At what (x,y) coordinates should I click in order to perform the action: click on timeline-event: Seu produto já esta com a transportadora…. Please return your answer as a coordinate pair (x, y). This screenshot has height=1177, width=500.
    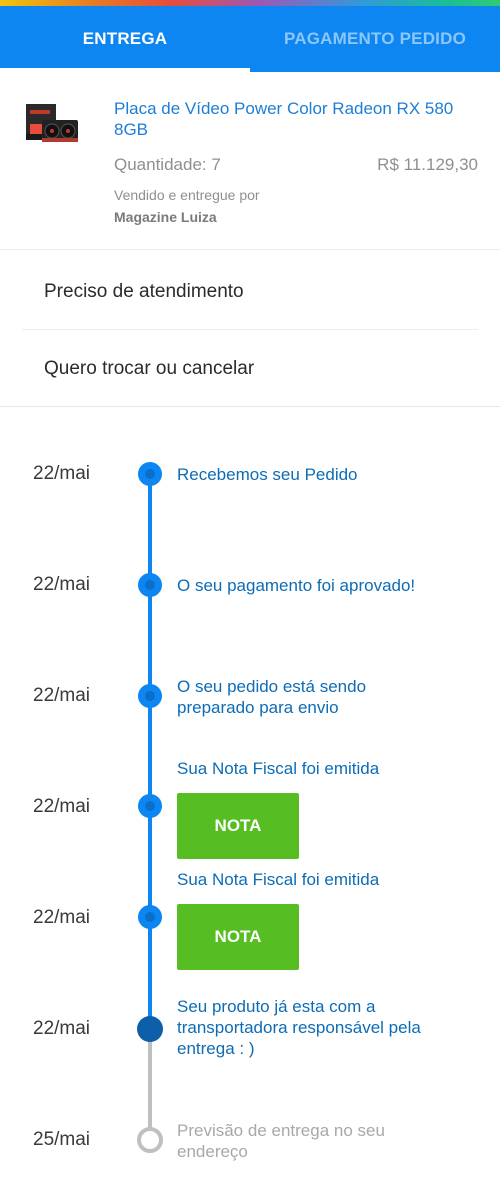
    Looking at the image, I should click on (299, 1027).